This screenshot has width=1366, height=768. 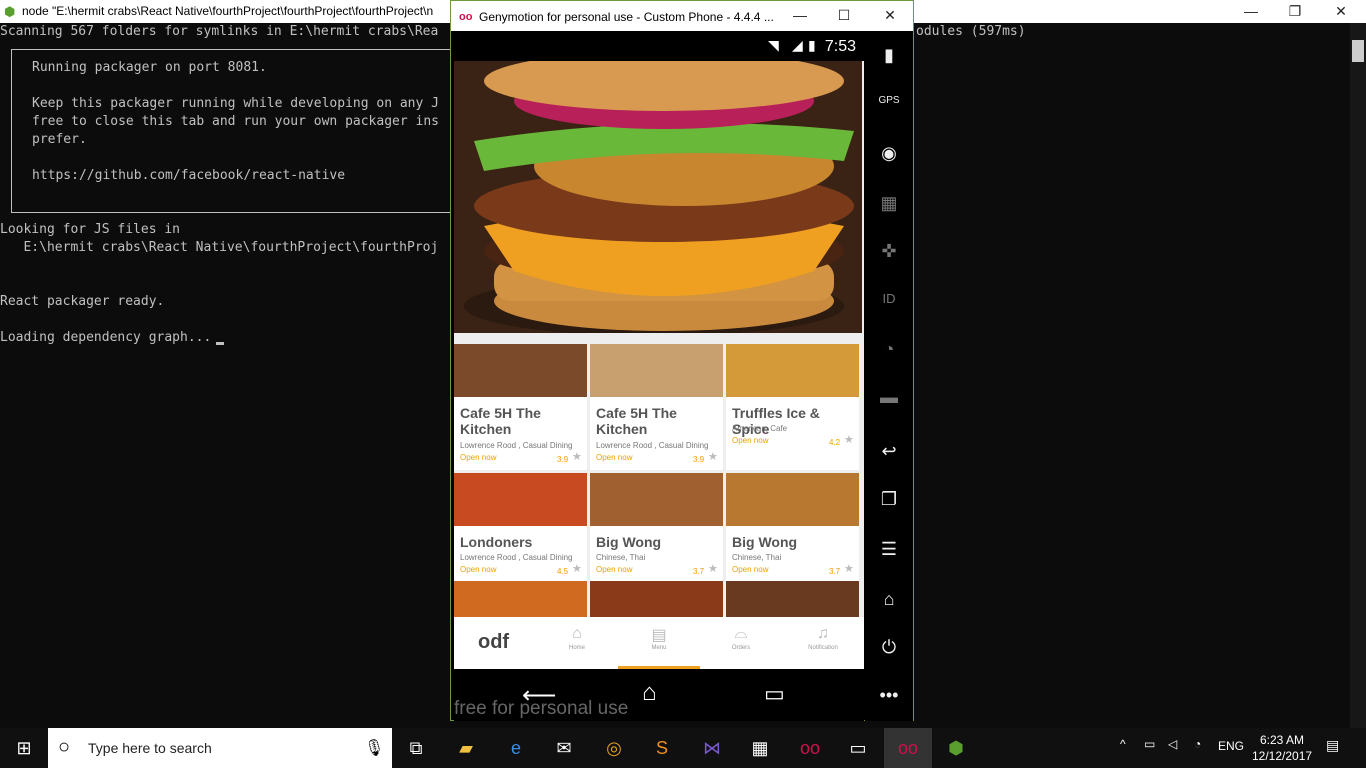 I want to click on sublime-icon: S, so click(x=662, y=748).